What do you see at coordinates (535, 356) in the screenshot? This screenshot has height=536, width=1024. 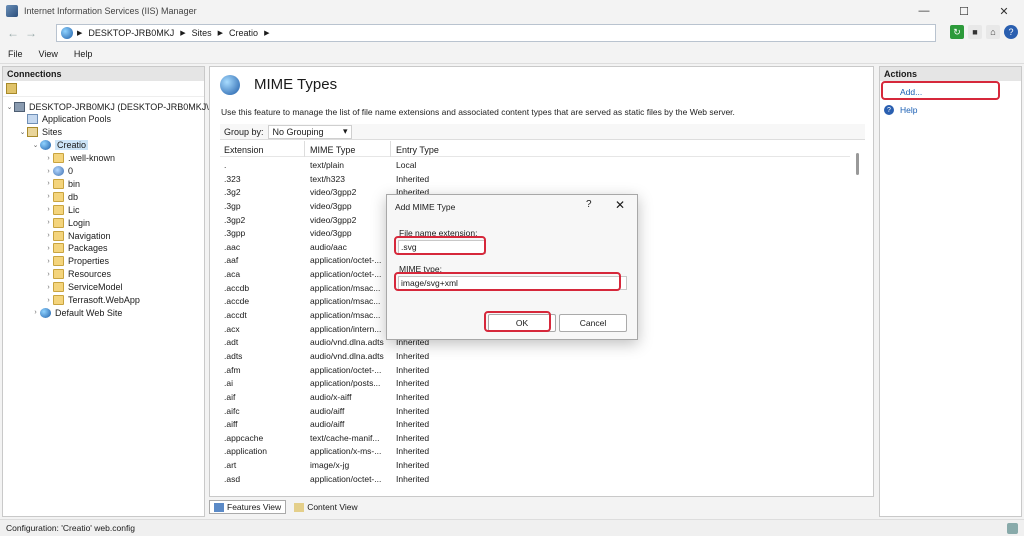 I see `table-row: .adts audio/vnd.dlna.adts Inherited` at bounding box center [535, 356].